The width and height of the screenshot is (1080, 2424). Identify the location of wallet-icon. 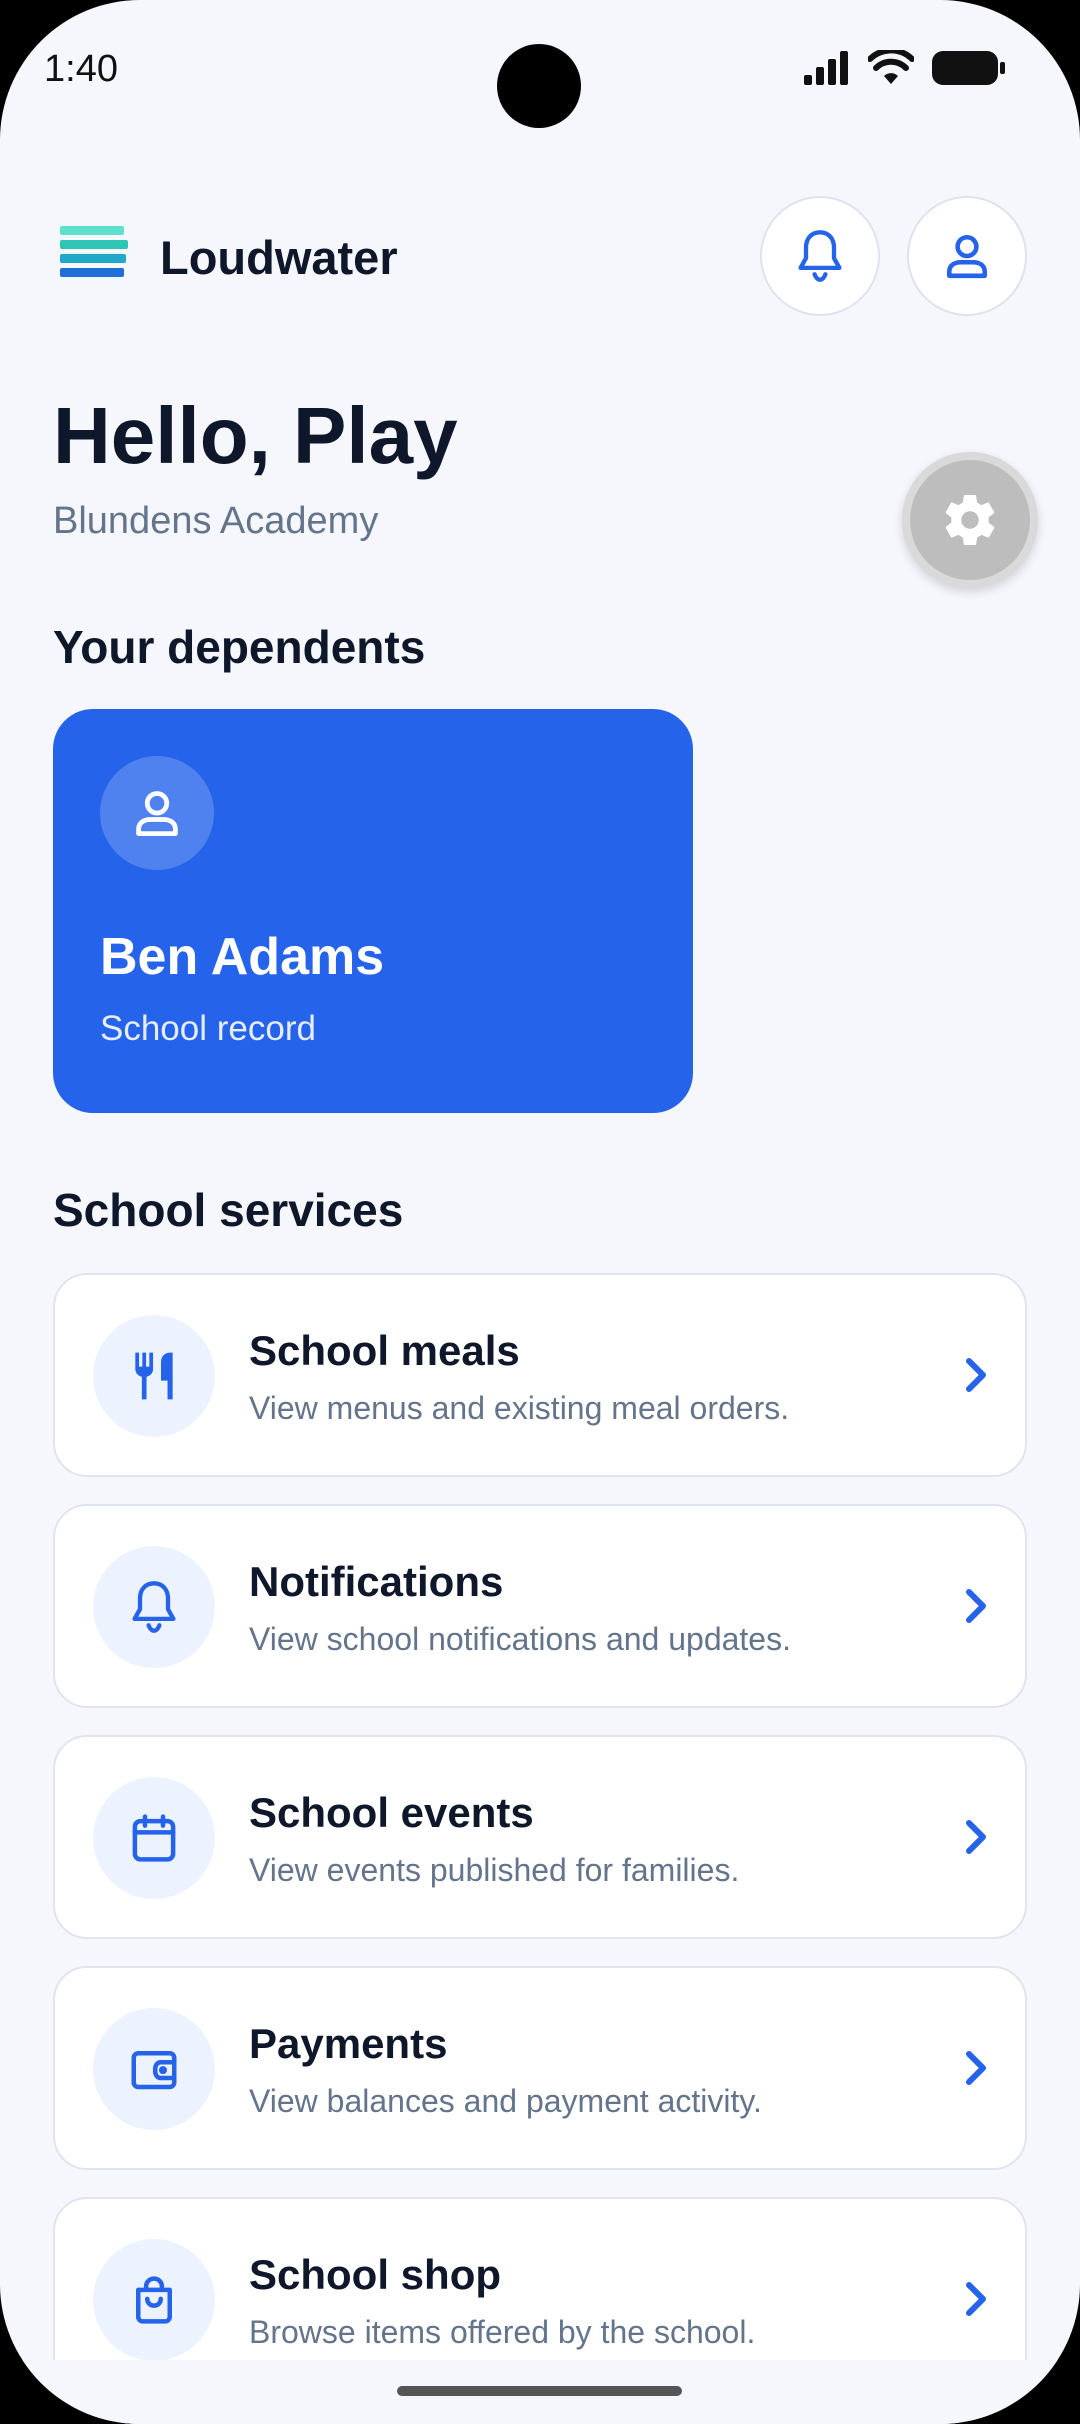
(154, 2070).